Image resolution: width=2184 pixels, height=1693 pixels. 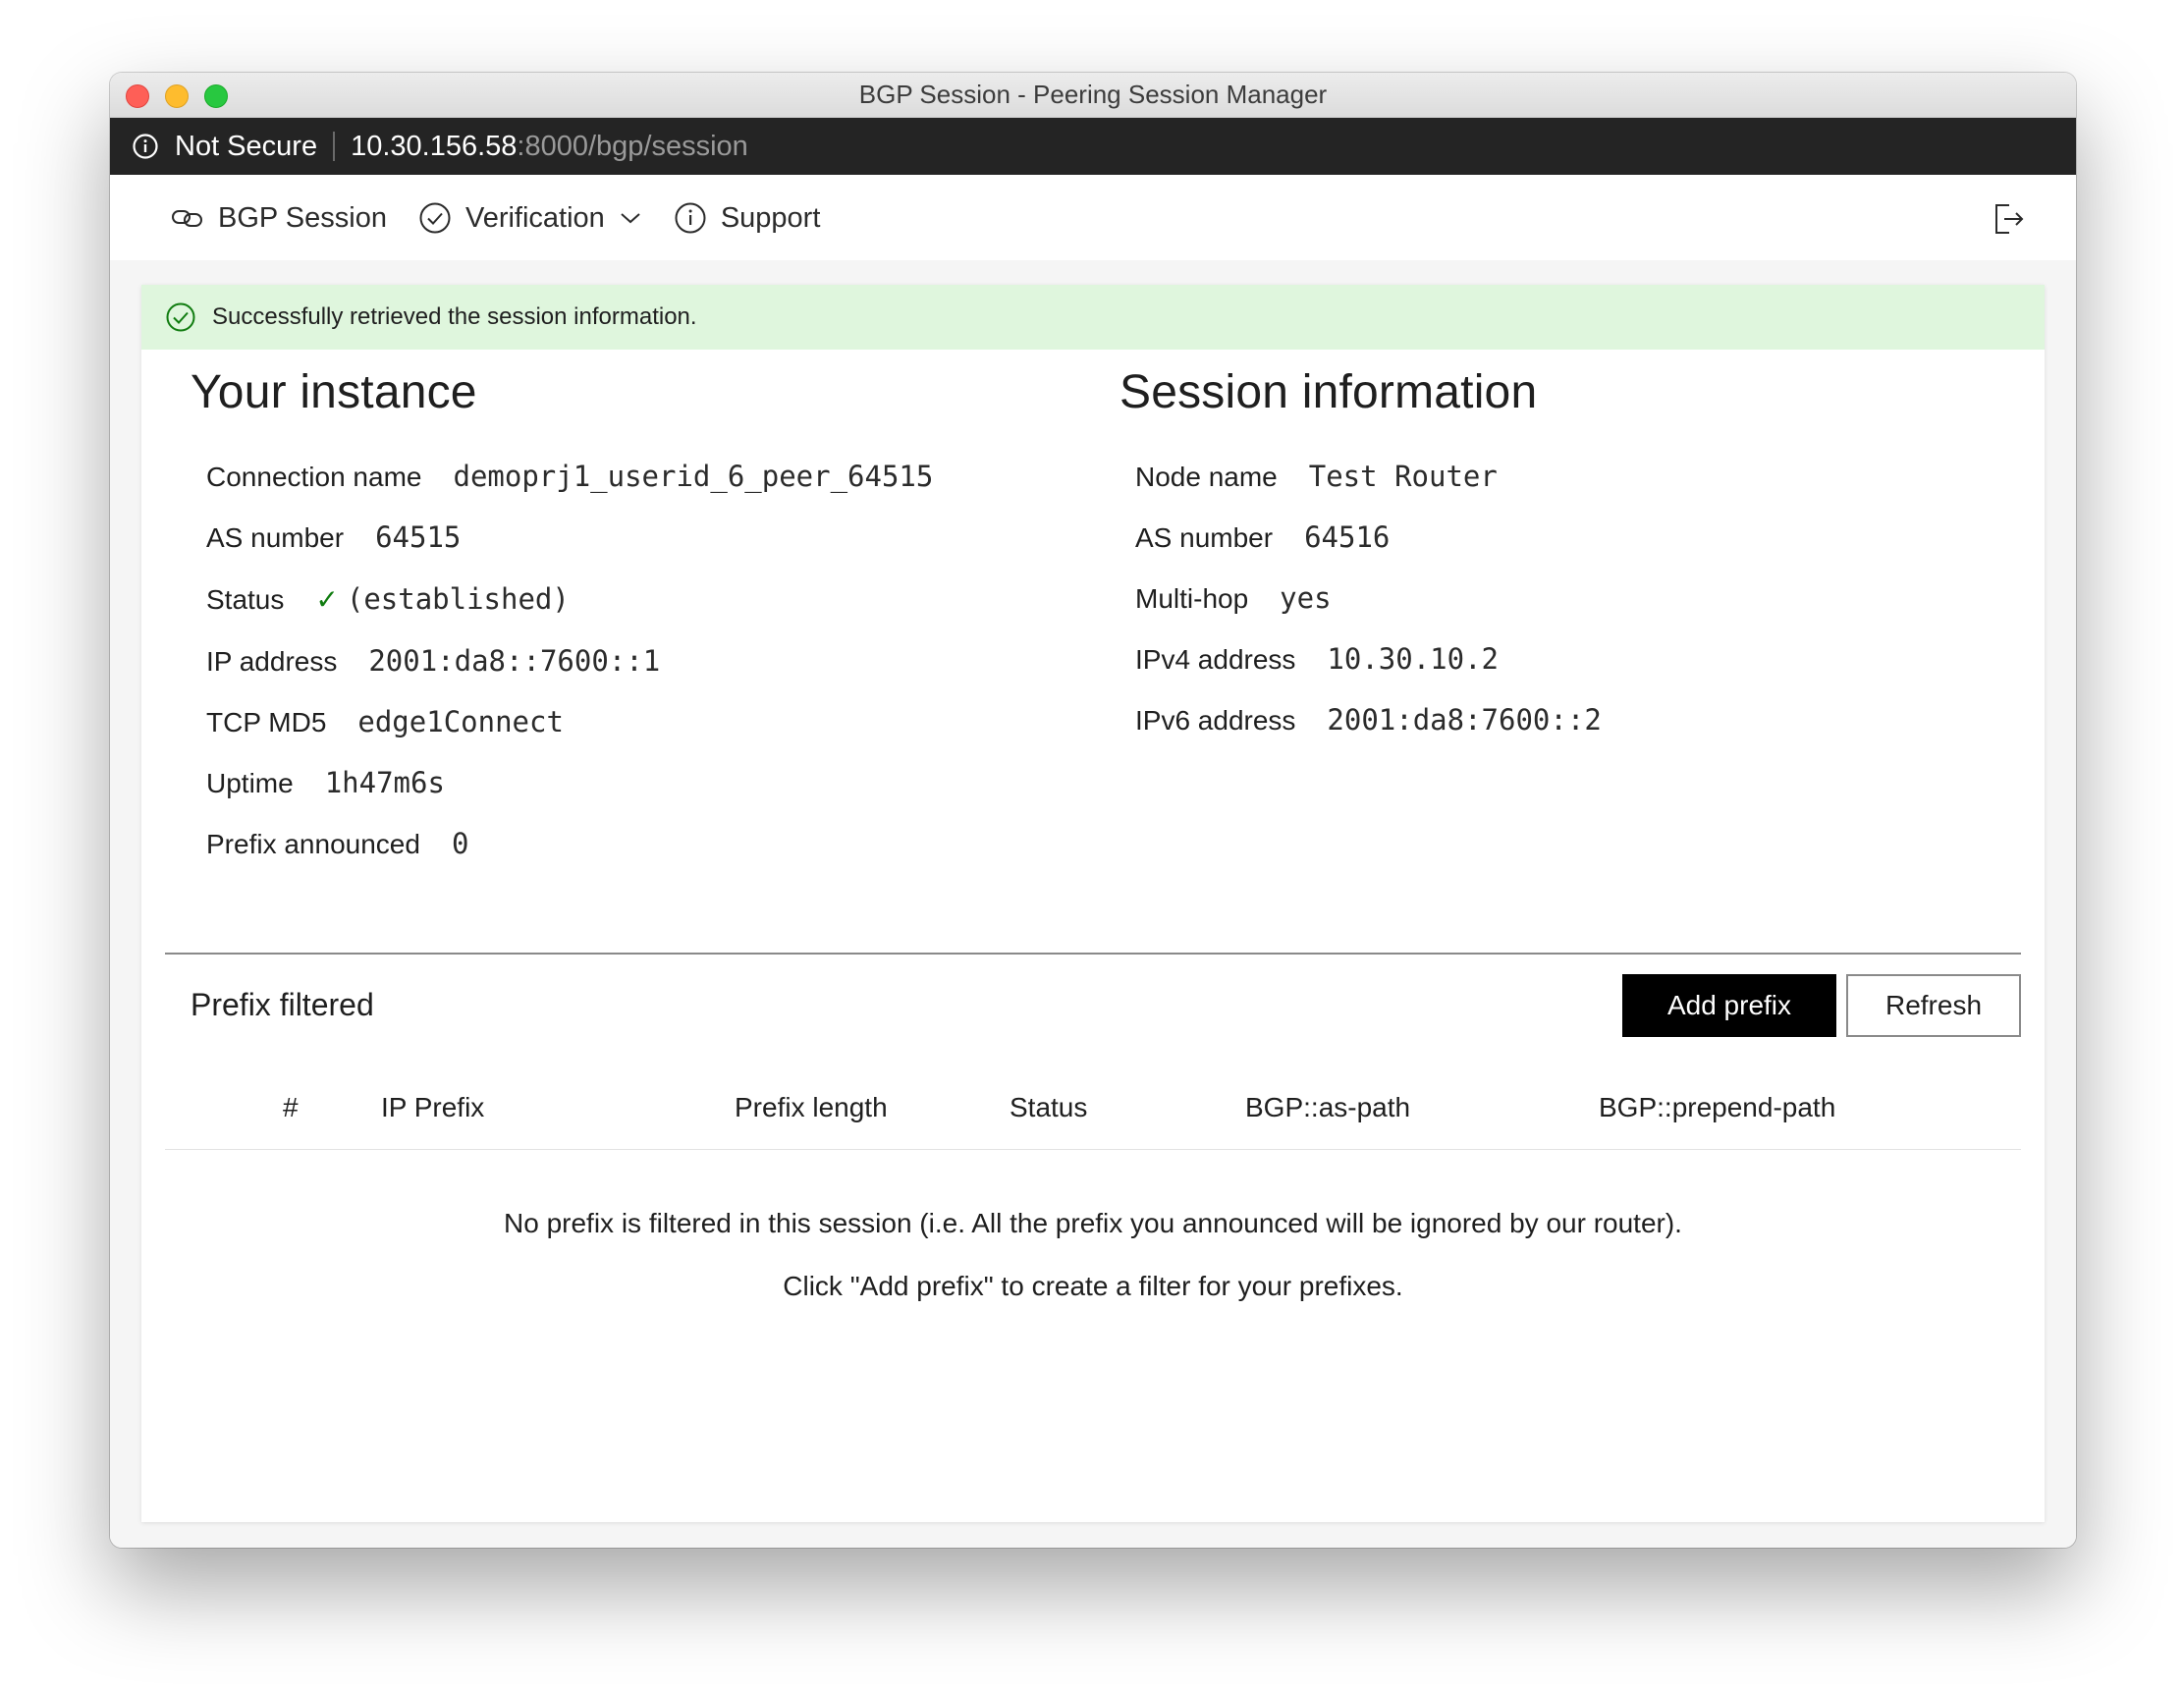 I want to click on field-label: Uptime, so click(x=250, y=783).